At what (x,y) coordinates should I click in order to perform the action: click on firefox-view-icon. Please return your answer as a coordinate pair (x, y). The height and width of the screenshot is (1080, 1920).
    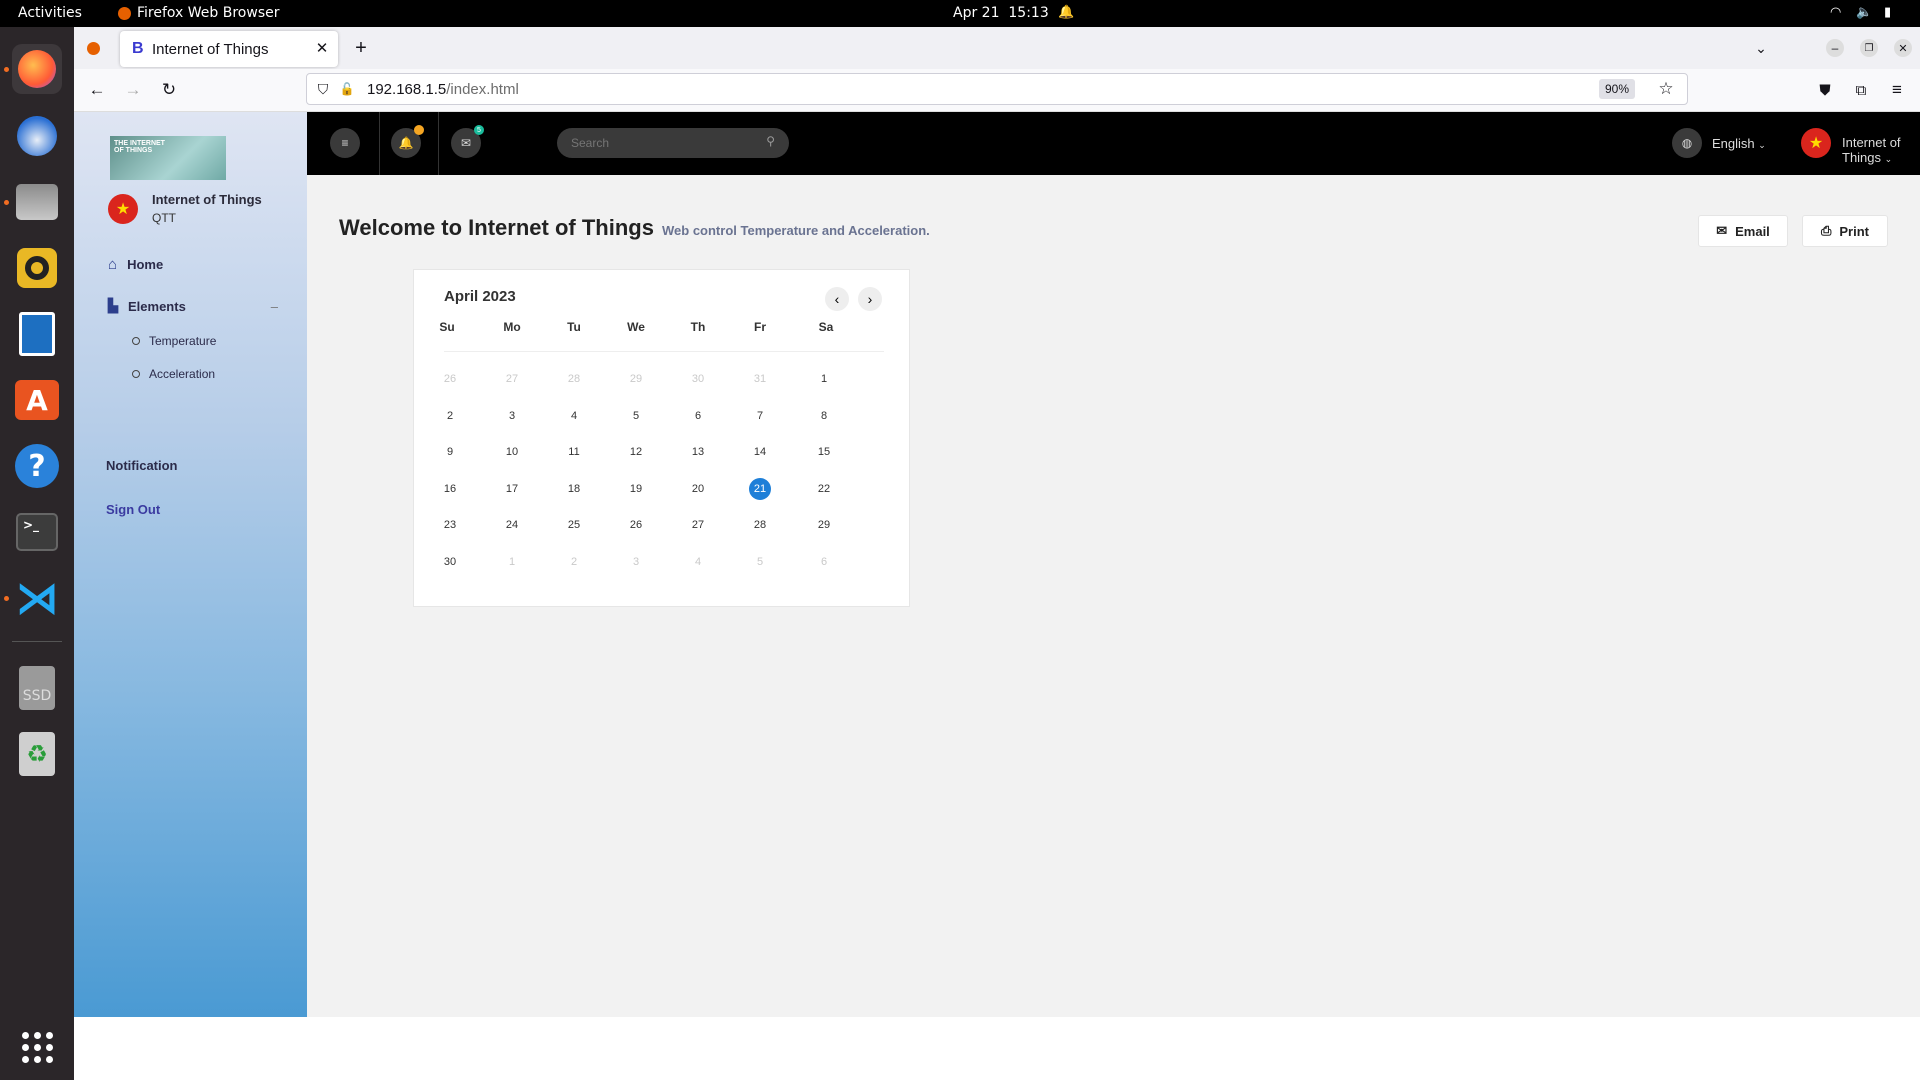
    Looking at the image, I should click on (93, 48).